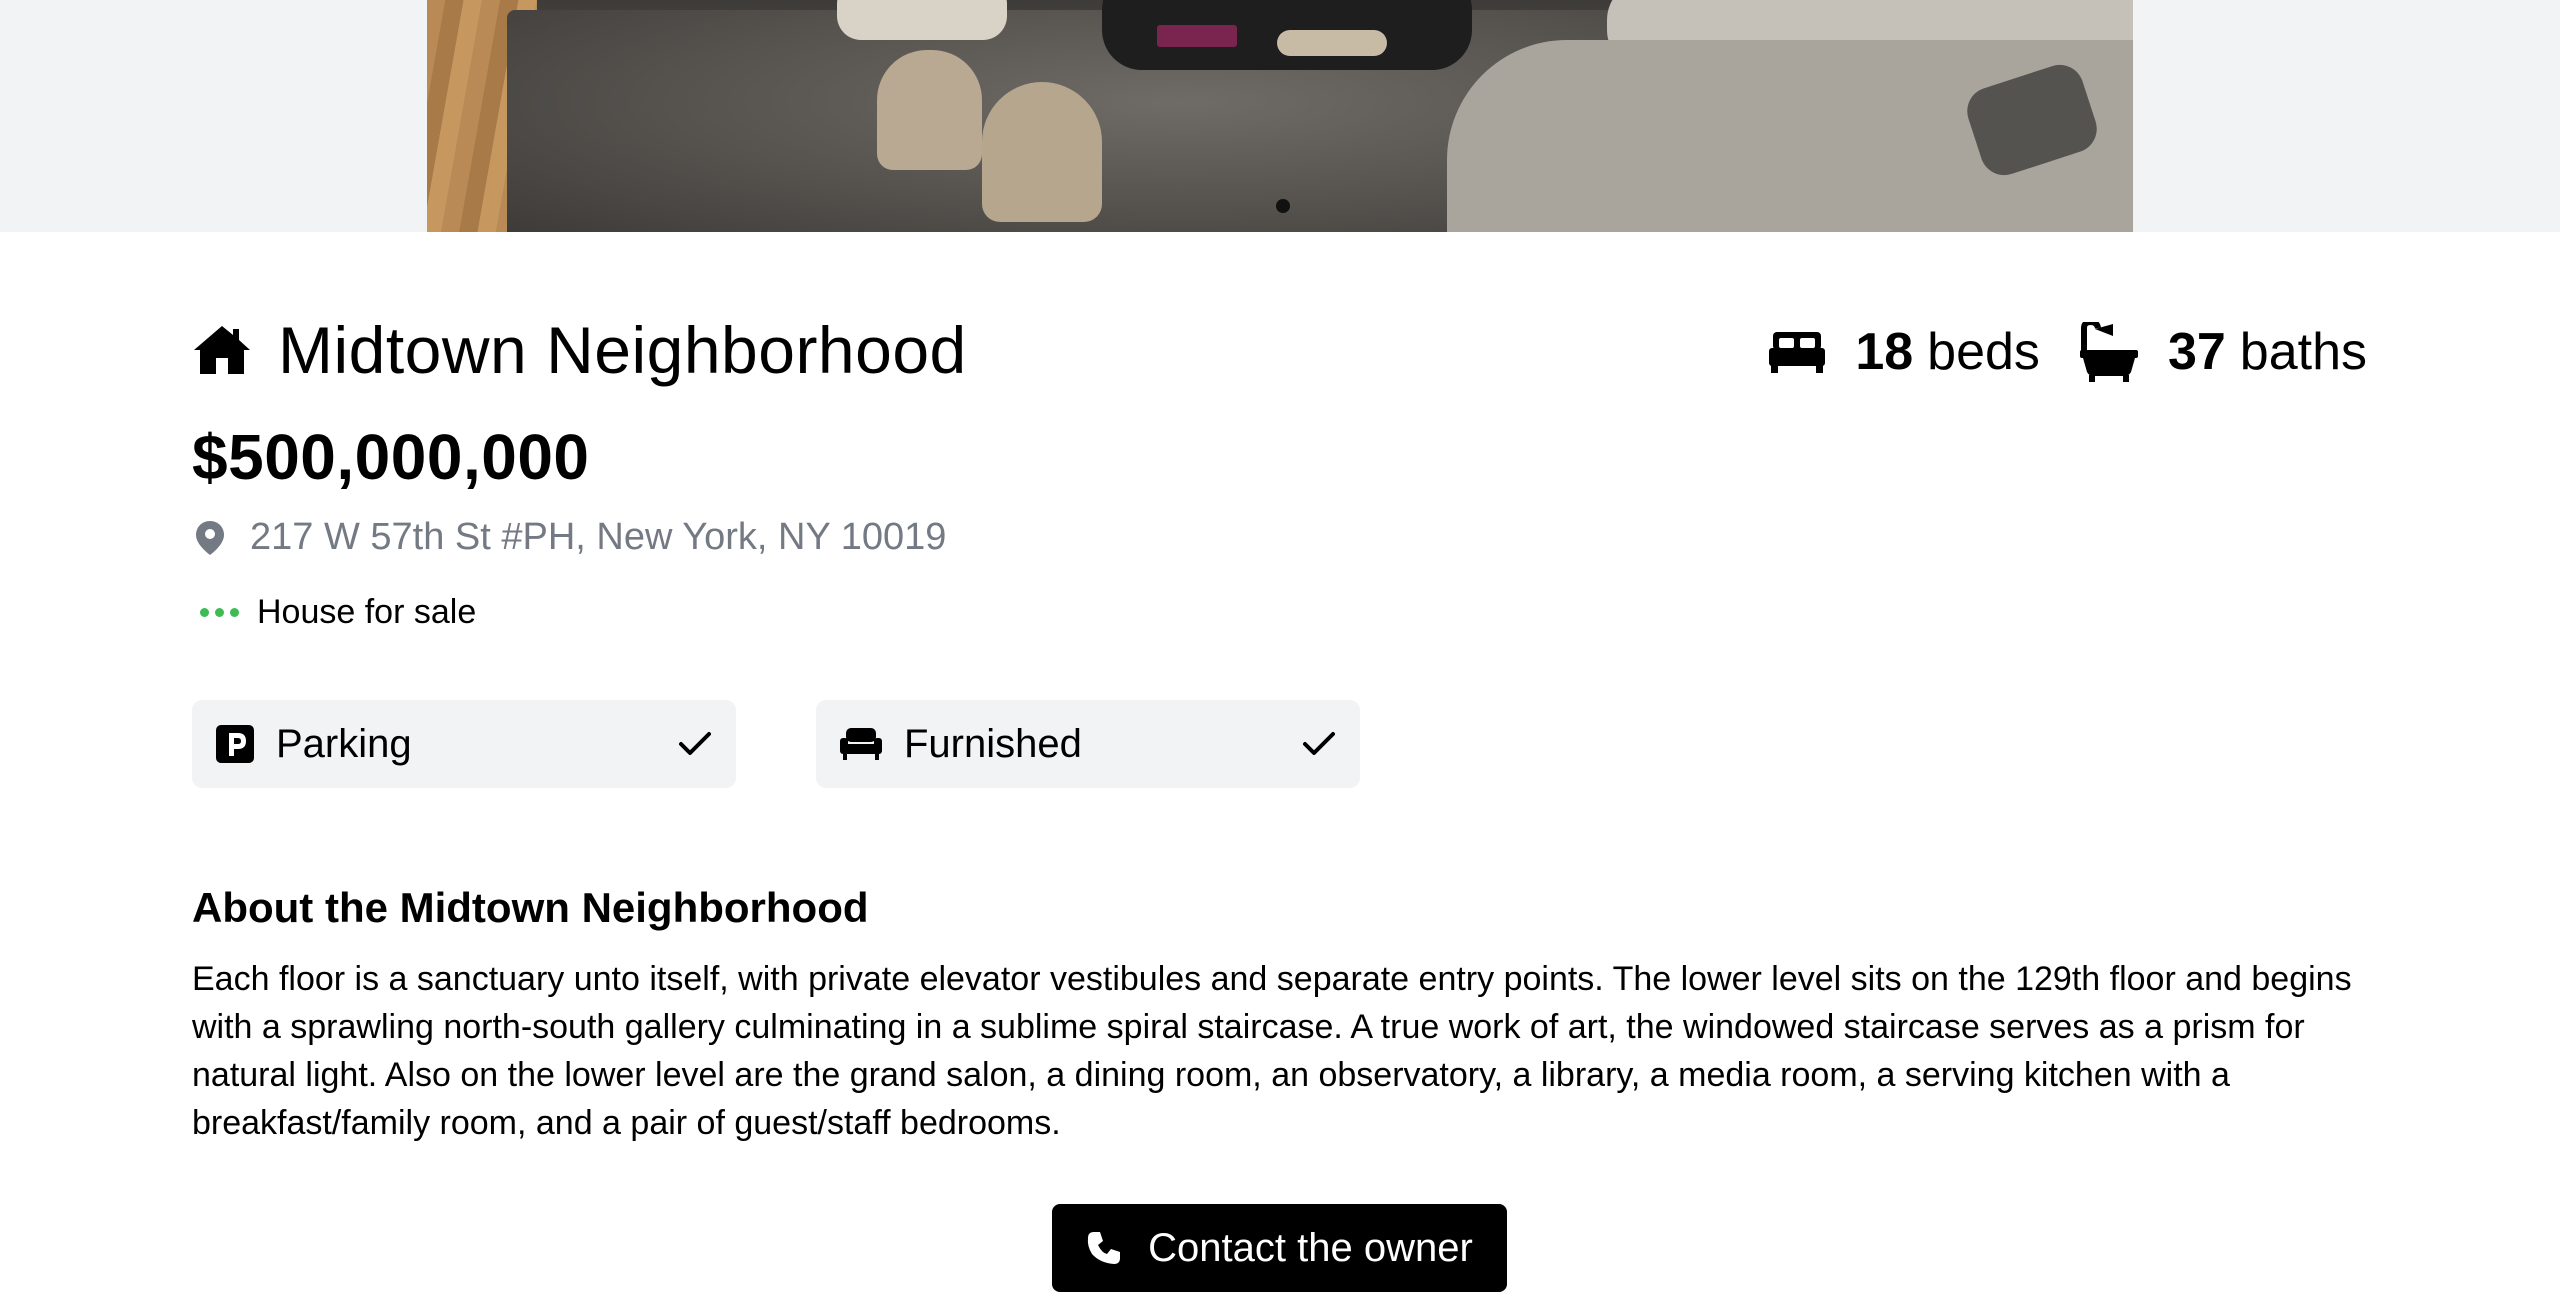  I want to click on beds-stat: 18 beds, so click(1904, 352).